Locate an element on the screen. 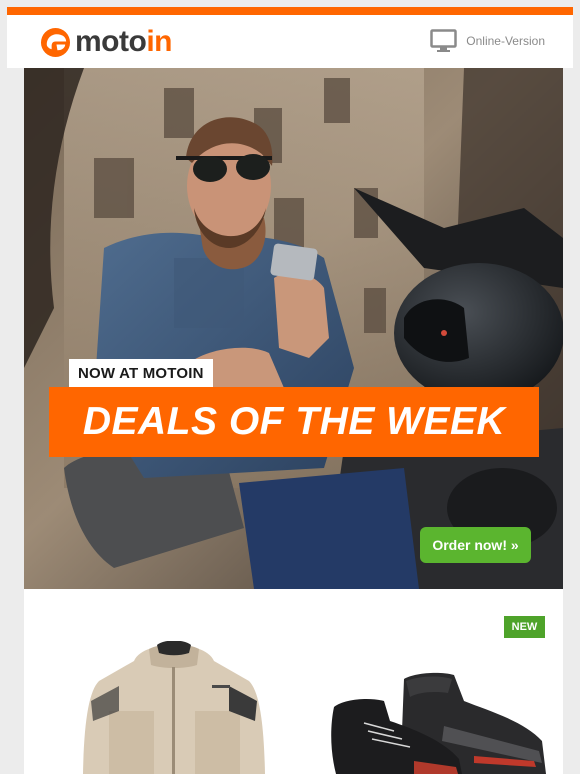 Image resolution: width=580 pixels, height=774 pixels. online-version-link: Online-Version is located at coordinates (487, 41).